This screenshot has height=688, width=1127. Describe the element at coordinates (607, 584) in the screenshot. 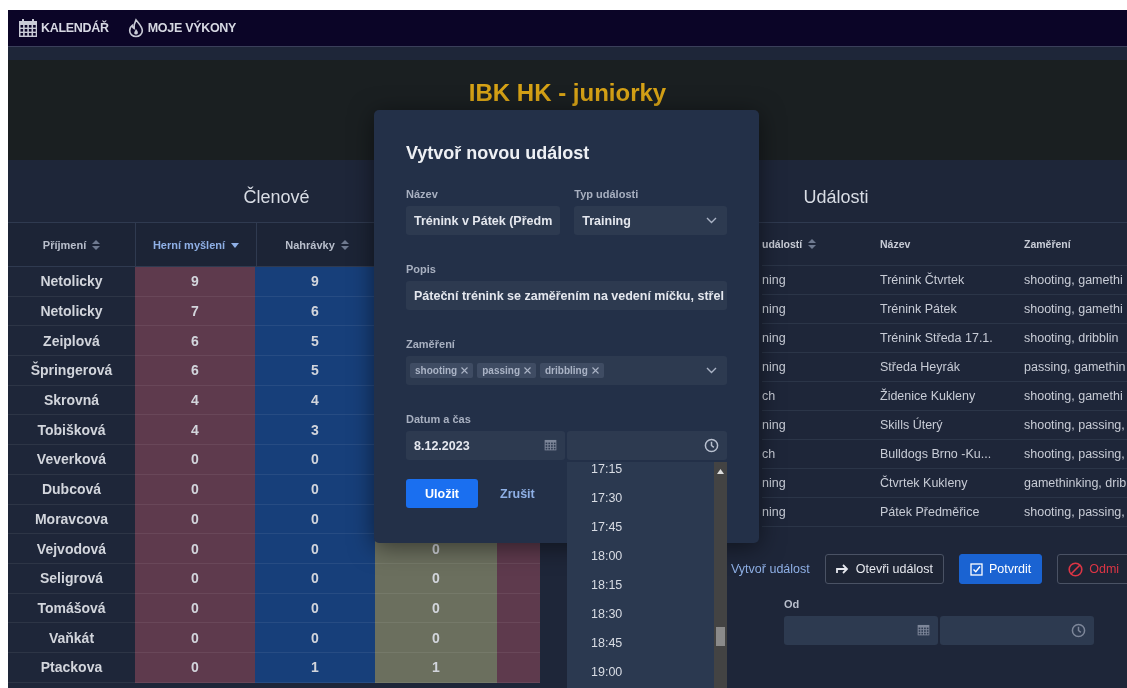

I see `time-option: 18:15` at that location.